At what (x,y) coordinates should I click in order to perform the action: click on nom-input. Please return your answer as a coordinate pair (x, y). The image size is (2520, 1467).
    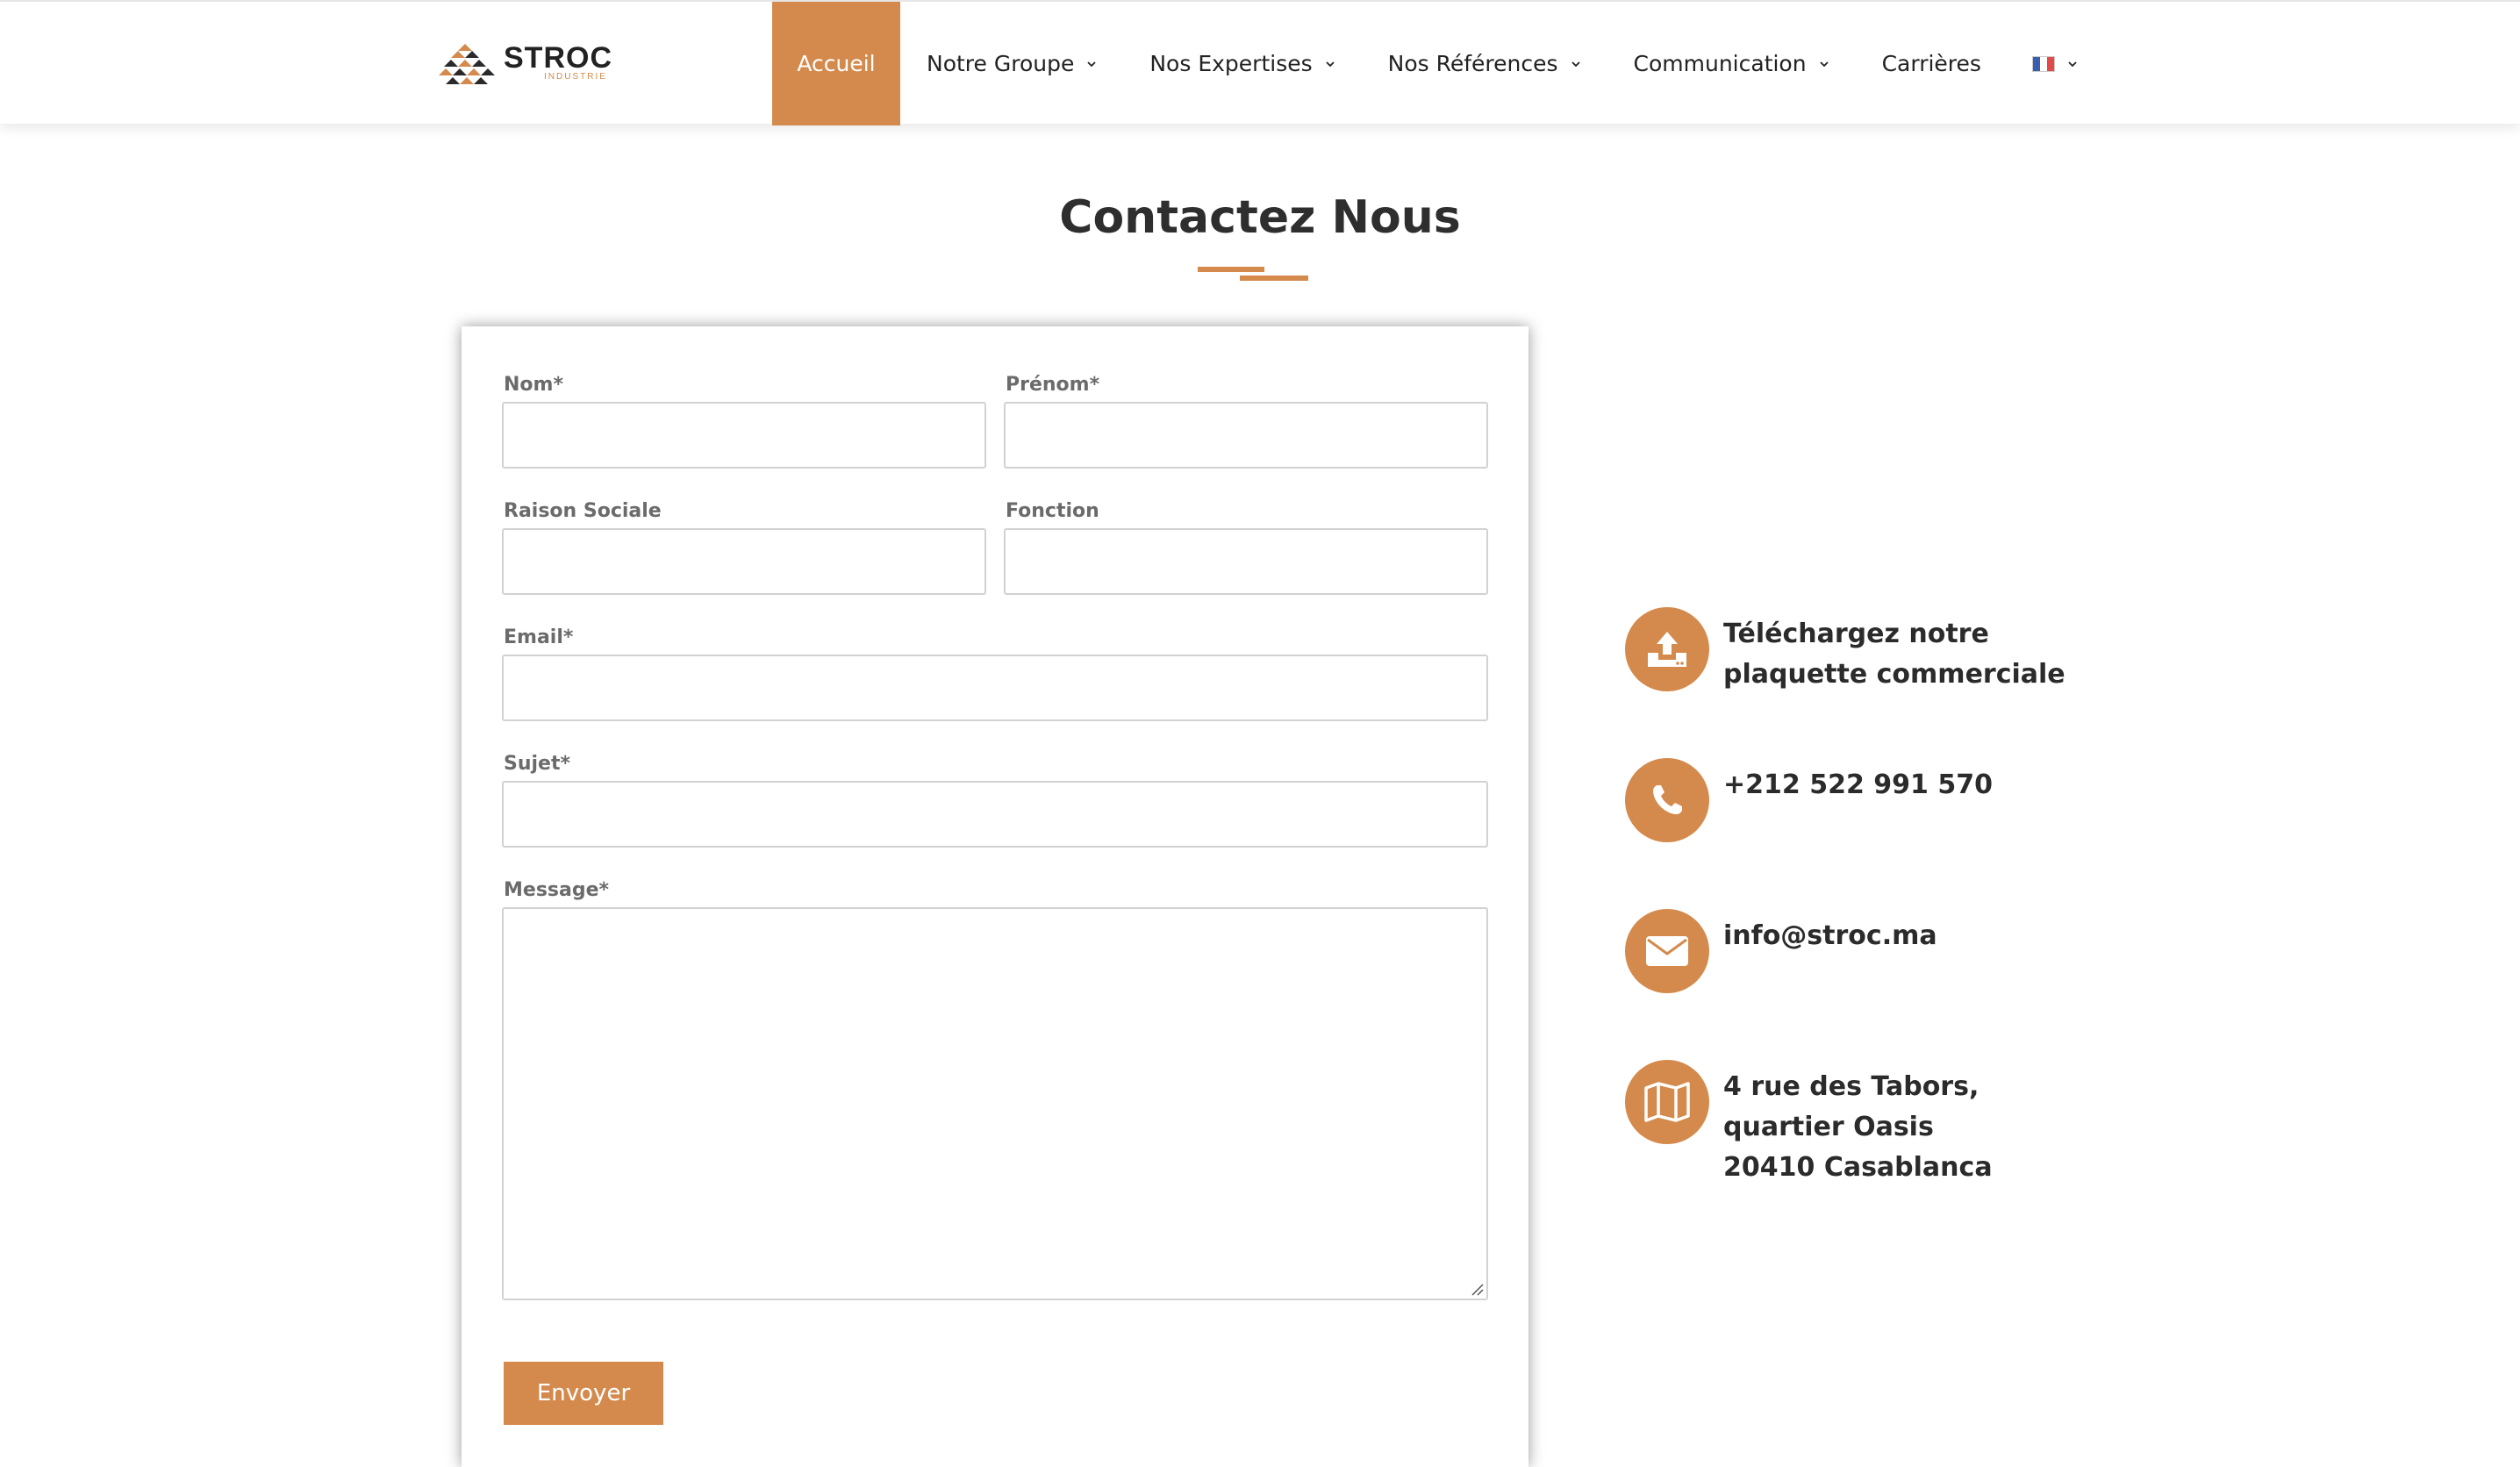
    Looking at the image, I should click on (744, 435).